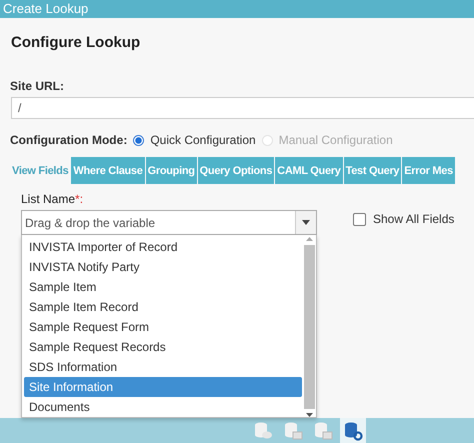 The width and height of the screenshot is (474, 443). Describe the element at coordinates (76, 42) in the screenshot. I see `page-heading: Configure Lookup` at that location.